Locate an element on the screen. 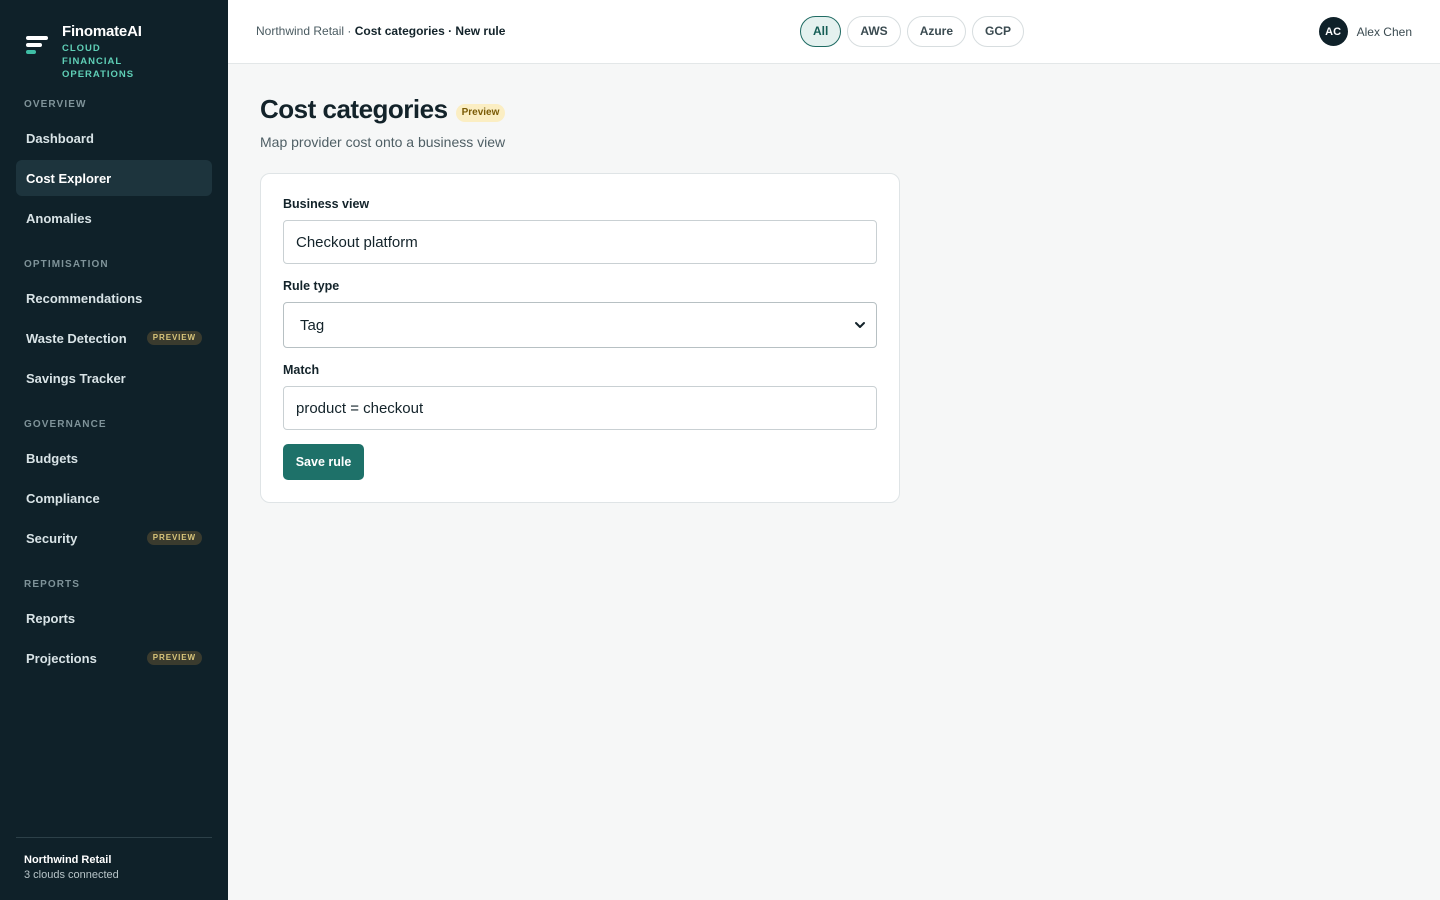 The height and width of the screenshot is (900, 1440). avatar: AC is located at coordinates (1333, 31).